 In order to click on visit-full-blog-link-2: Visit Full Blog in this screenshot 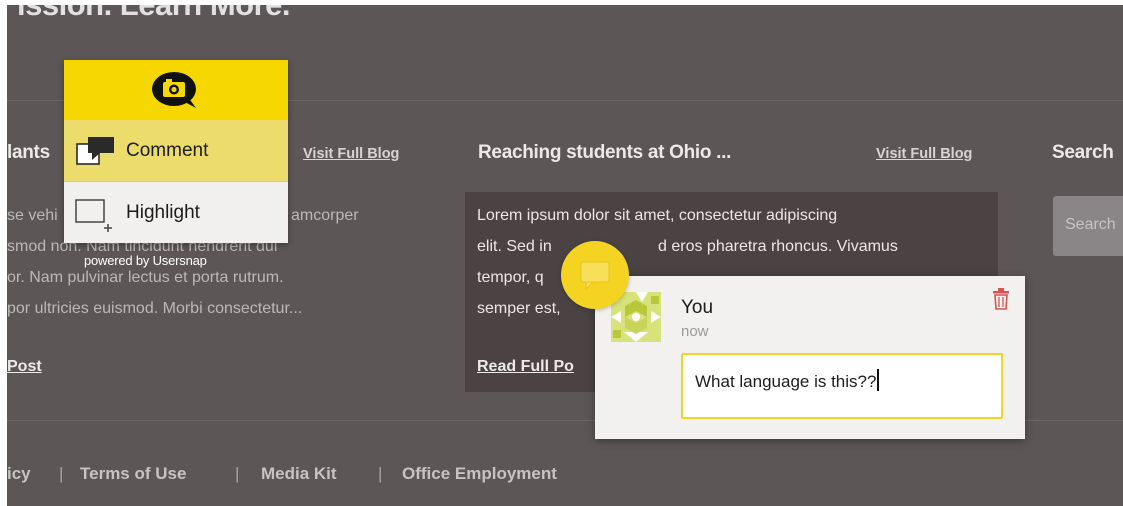, I will do `click(924, 154)`.